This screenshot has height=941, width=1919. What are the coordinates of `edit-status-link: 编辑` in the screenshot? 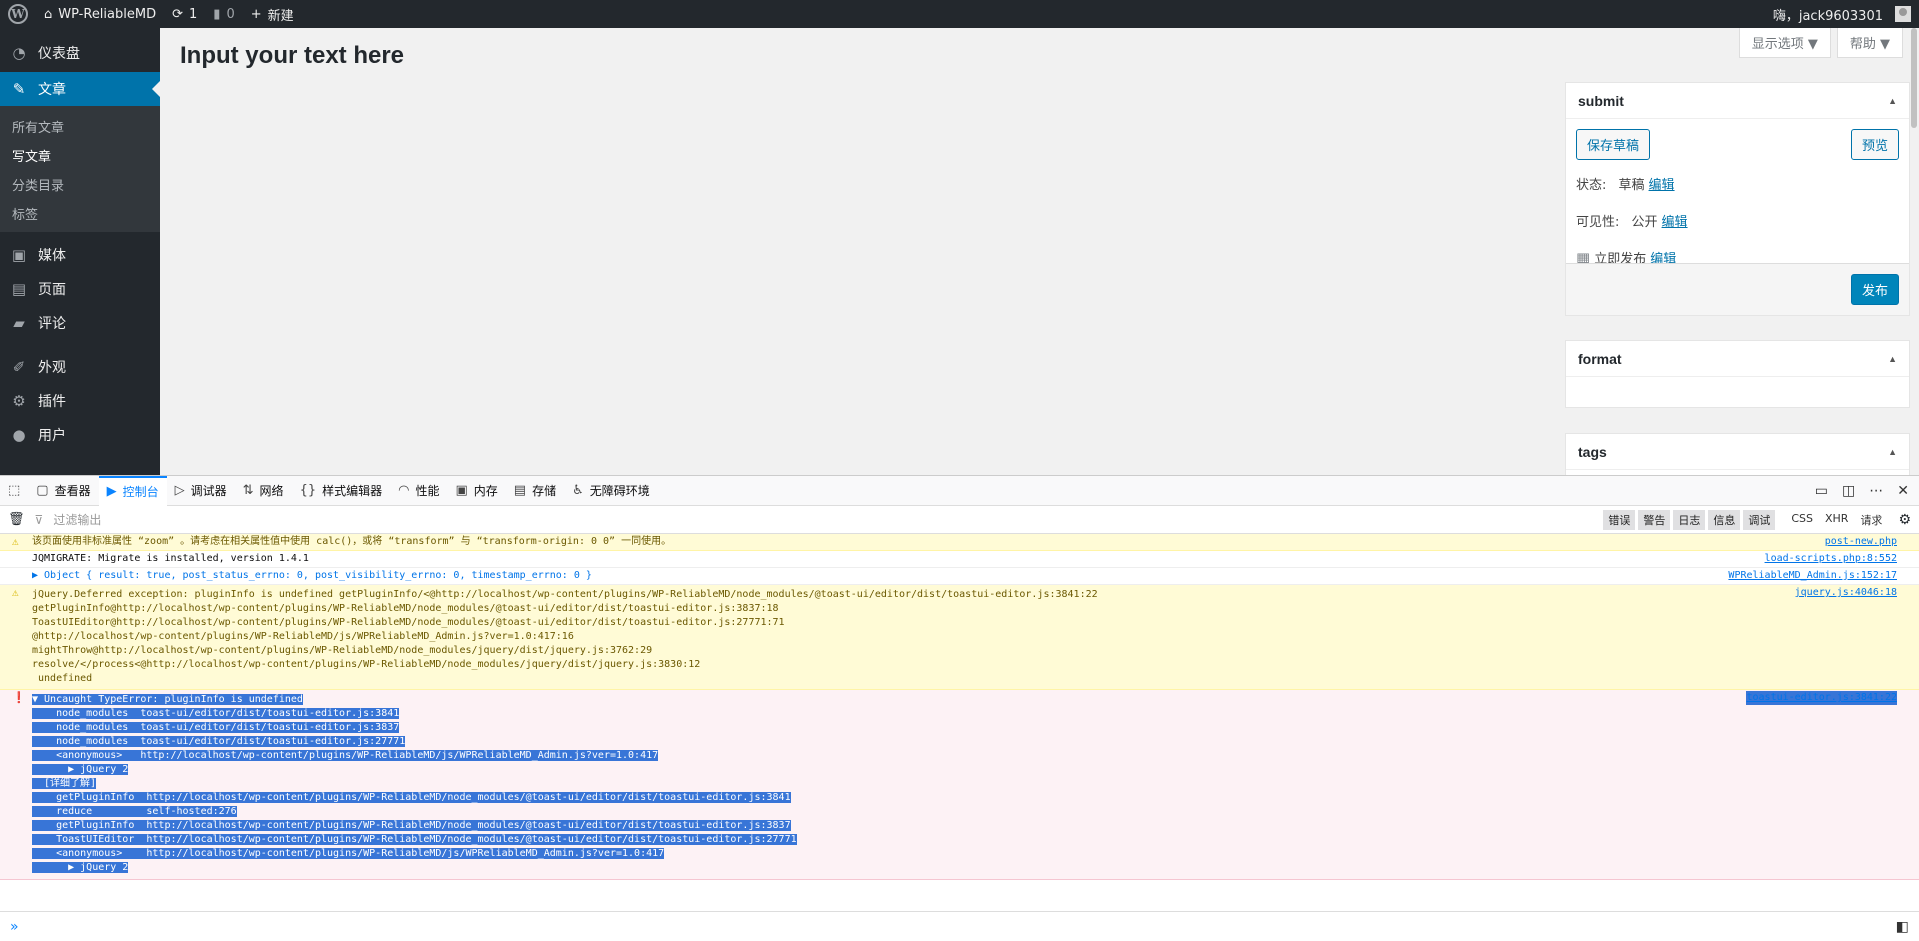 It's located at (1662, 183).